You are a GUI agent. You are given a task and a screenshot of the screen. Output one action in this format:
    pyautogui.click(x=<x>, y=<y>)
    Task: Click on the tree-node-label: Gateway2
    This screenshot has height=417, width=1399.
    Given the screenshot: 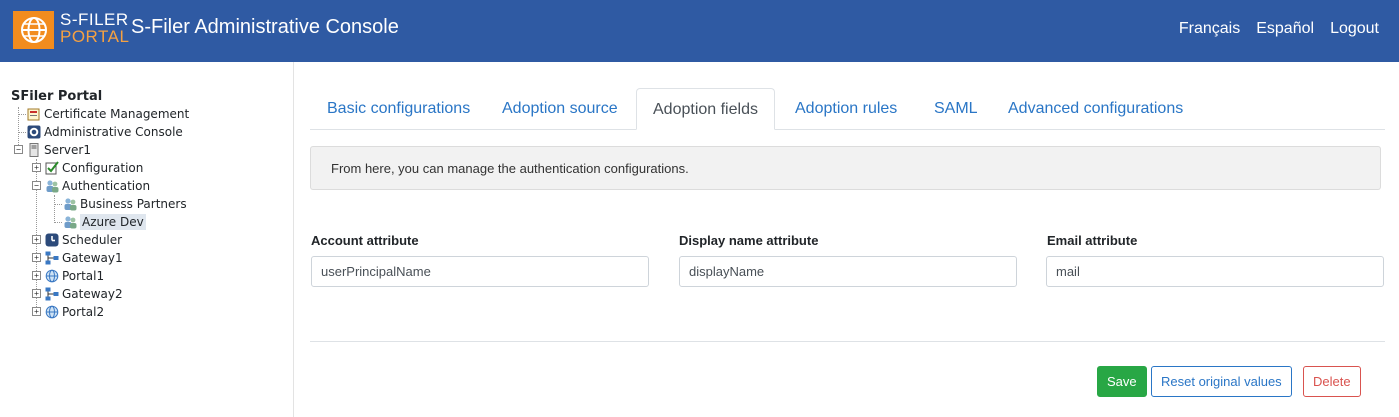 What is the action you would take?
    pyautogui.click(x=92, y=294)
    